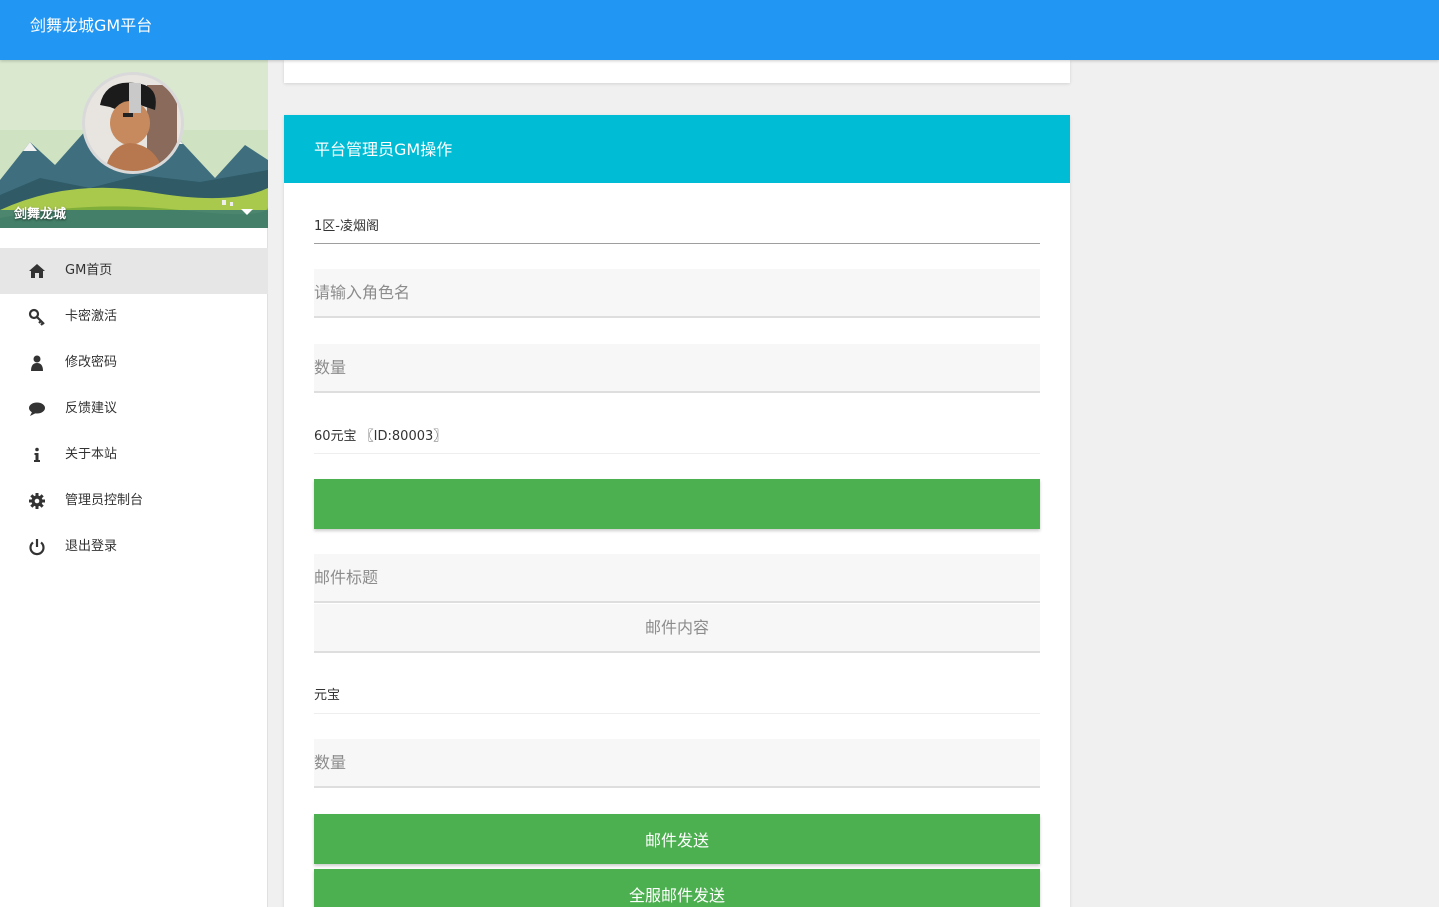  I want to click on sidebar-item-label: 退出登录, so click(91, 546).